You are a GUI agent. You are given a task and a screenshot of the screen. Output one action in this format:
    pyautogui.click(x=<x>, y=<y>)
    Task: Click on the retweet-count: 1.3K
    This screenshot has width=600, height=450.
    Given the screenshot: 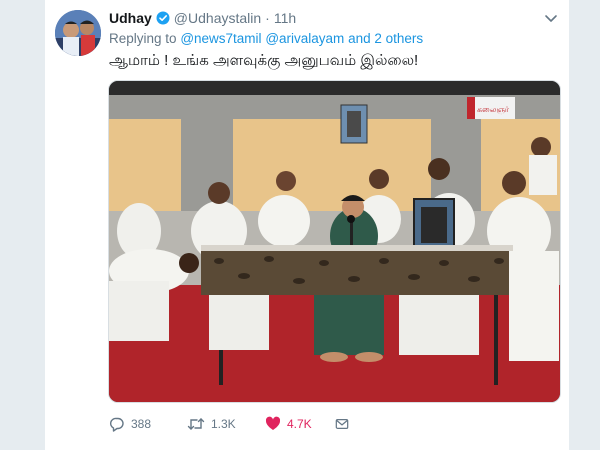 What is the action you would take?
    pyautogui.click(x=223, y=424)
    